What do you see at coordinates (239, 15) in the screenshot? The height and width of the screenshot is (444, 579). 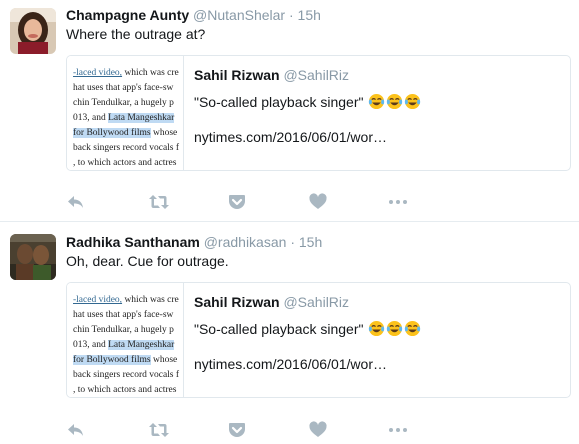 I see `author-handle: @NutanShelar` at bounding box center [239, 15].